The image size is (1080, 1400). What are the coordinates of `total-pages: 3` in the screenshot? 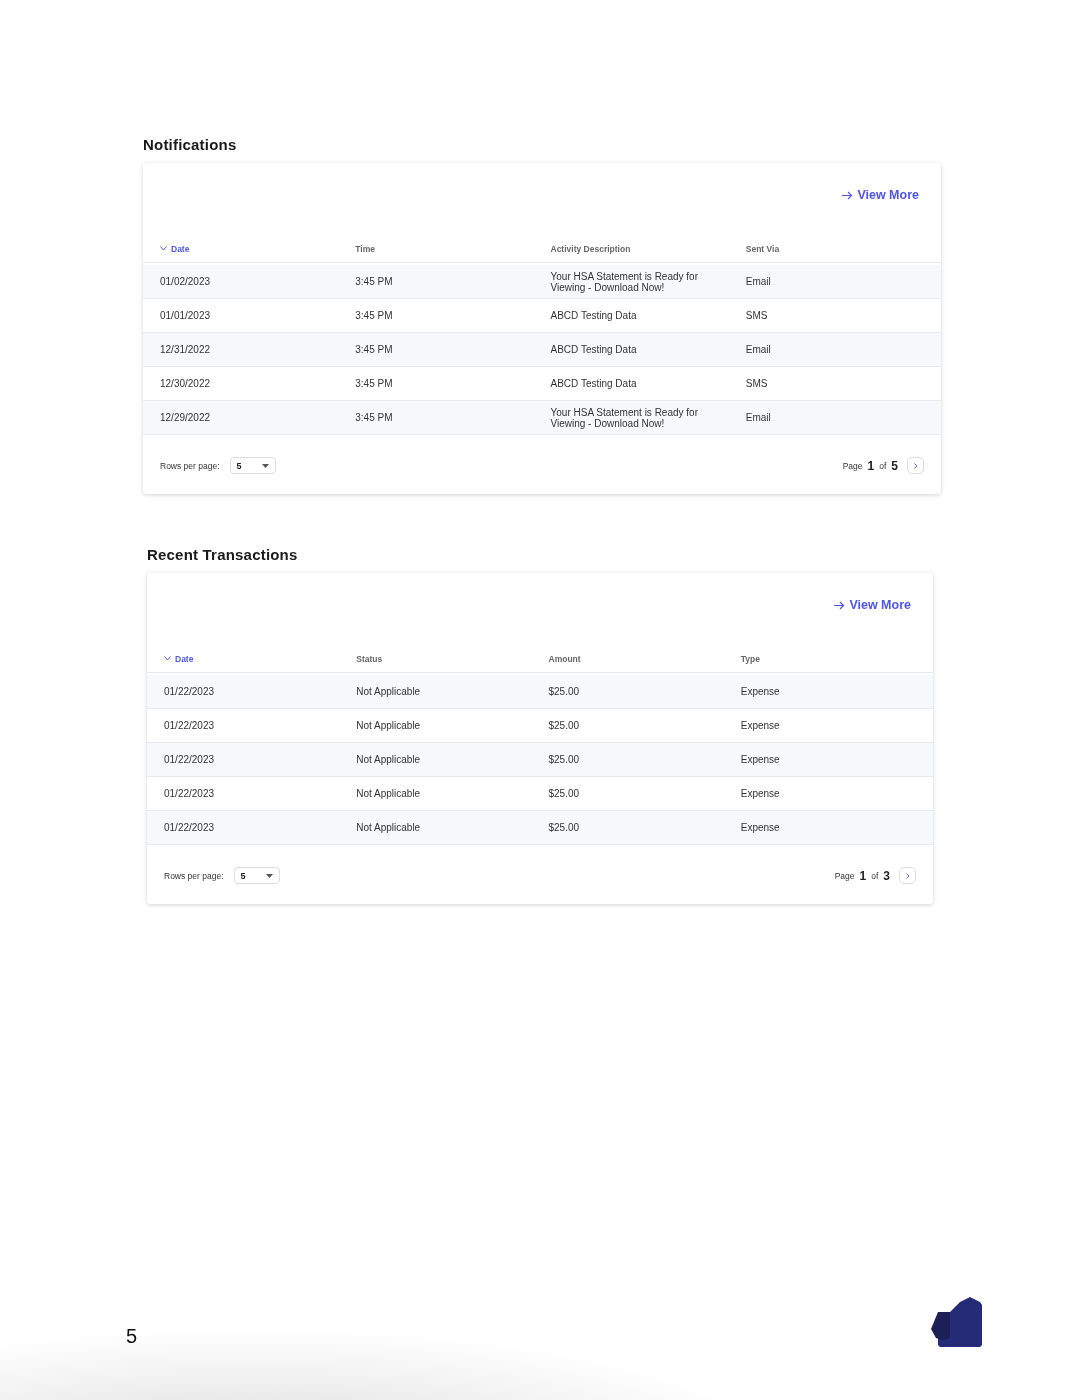 It's located at (886, 875).